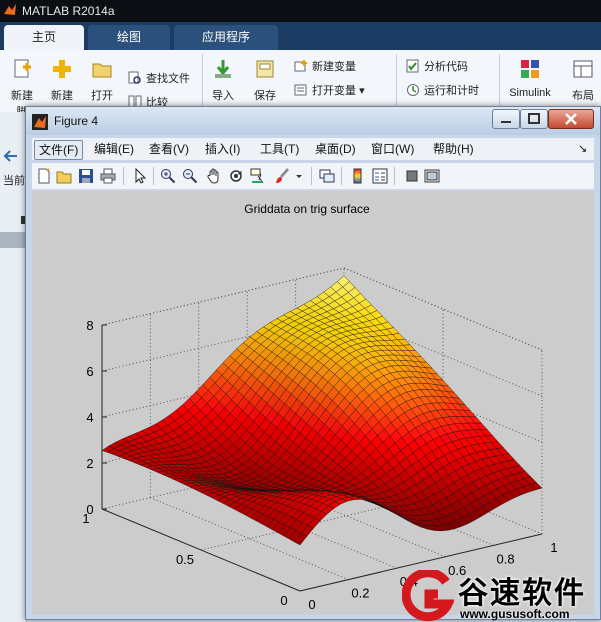 The width and height of the screenshot is (601, 622). I want to click on close-button, so click(571, 119).